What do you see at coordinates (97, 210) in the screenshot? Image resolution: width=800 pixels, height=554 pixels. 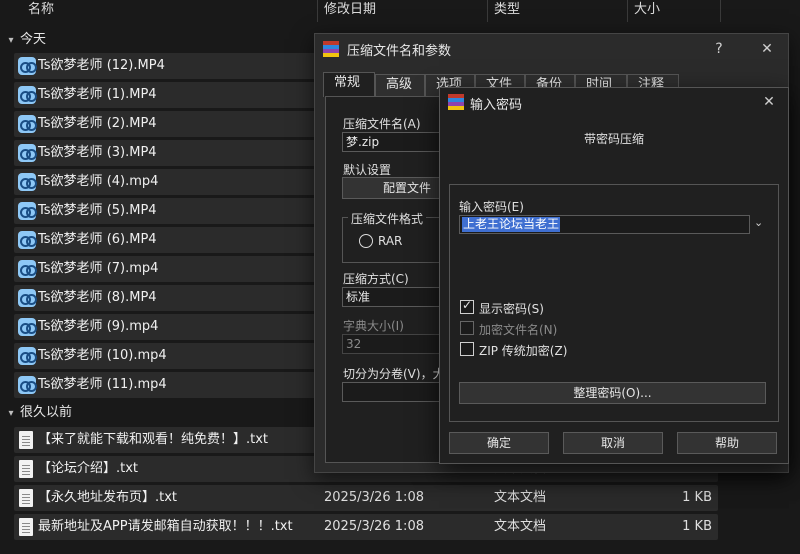 I see `file-name: Ts欲梦老师 (5).MP4` at bounding box center [97, 210].